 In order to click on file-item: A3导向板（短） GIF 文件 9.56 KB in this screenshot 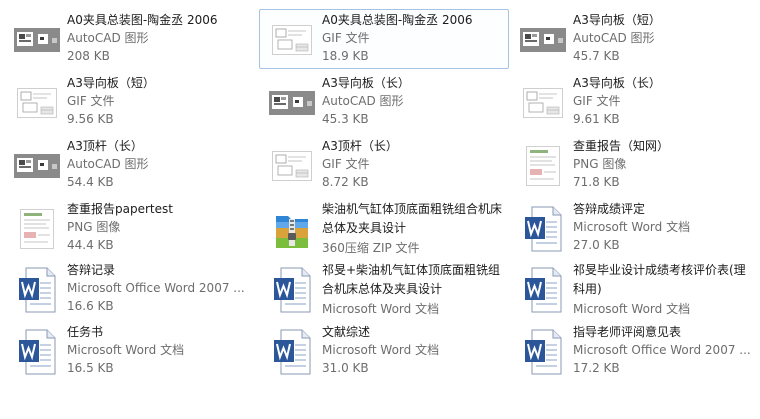, I will do `click(129, 102)`.